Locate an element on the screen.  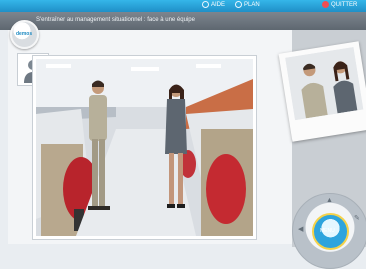
navigation-wheel: ▲ ◀ ✎ MENU is located at coordinates (329, 231).